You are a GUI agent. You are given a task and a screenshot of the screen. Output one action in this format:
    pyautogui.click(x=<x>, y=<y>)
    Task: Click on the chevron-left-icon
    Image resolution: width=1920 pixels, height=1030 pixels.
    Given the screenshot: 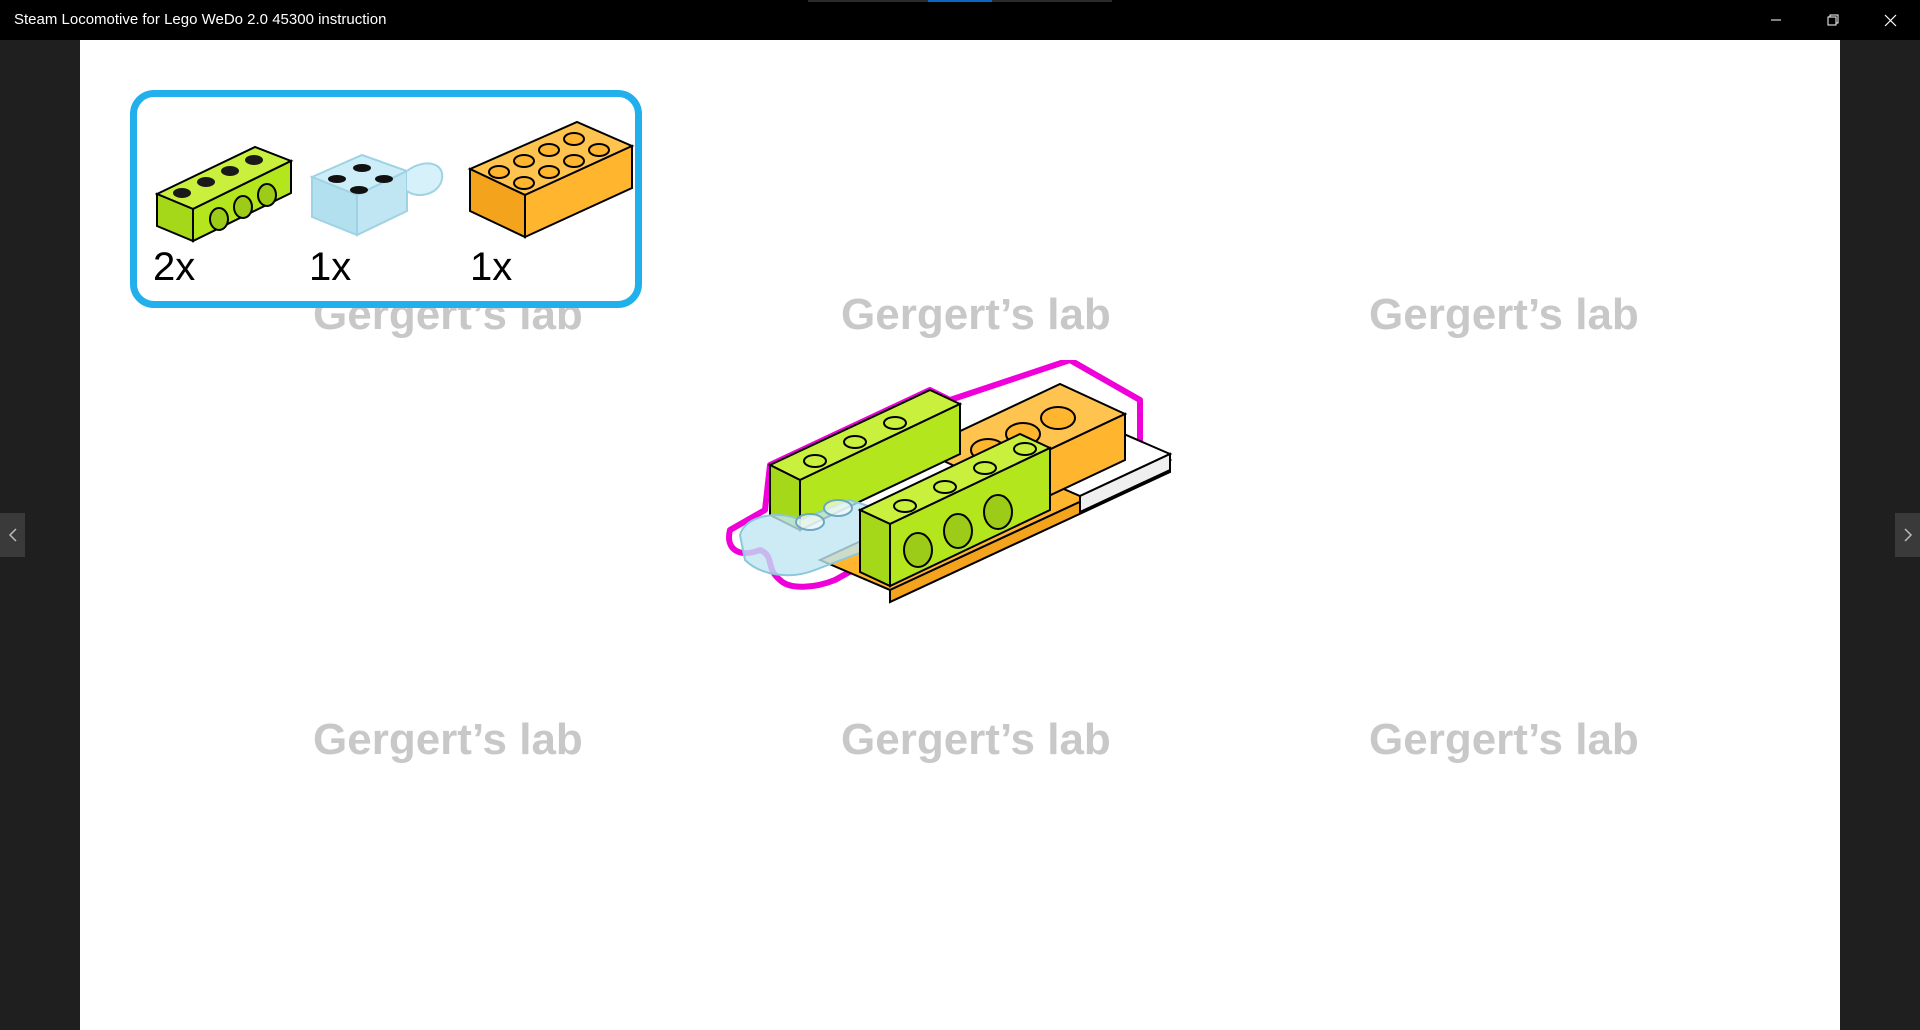 What is the action you would take?
    pyautogui.click(x=12, y=535)
    